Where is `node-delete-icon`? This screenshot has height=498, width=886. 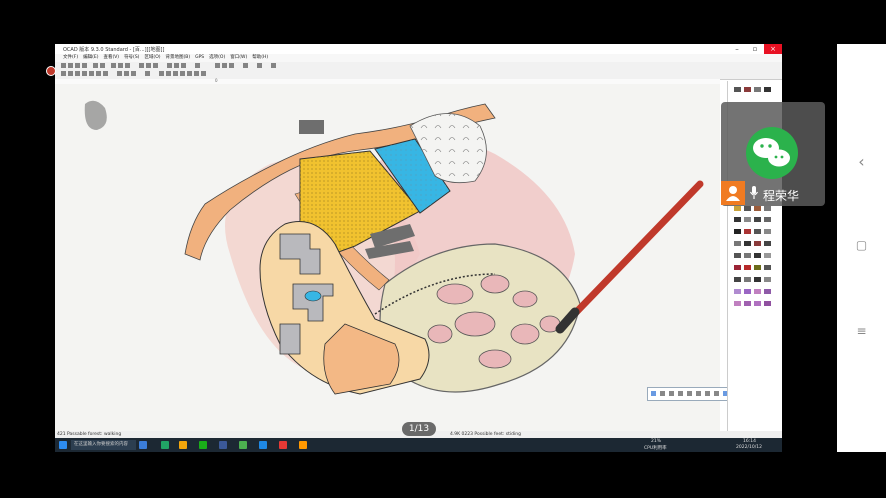
node-delete-icon is located at coordinates (168, 73).